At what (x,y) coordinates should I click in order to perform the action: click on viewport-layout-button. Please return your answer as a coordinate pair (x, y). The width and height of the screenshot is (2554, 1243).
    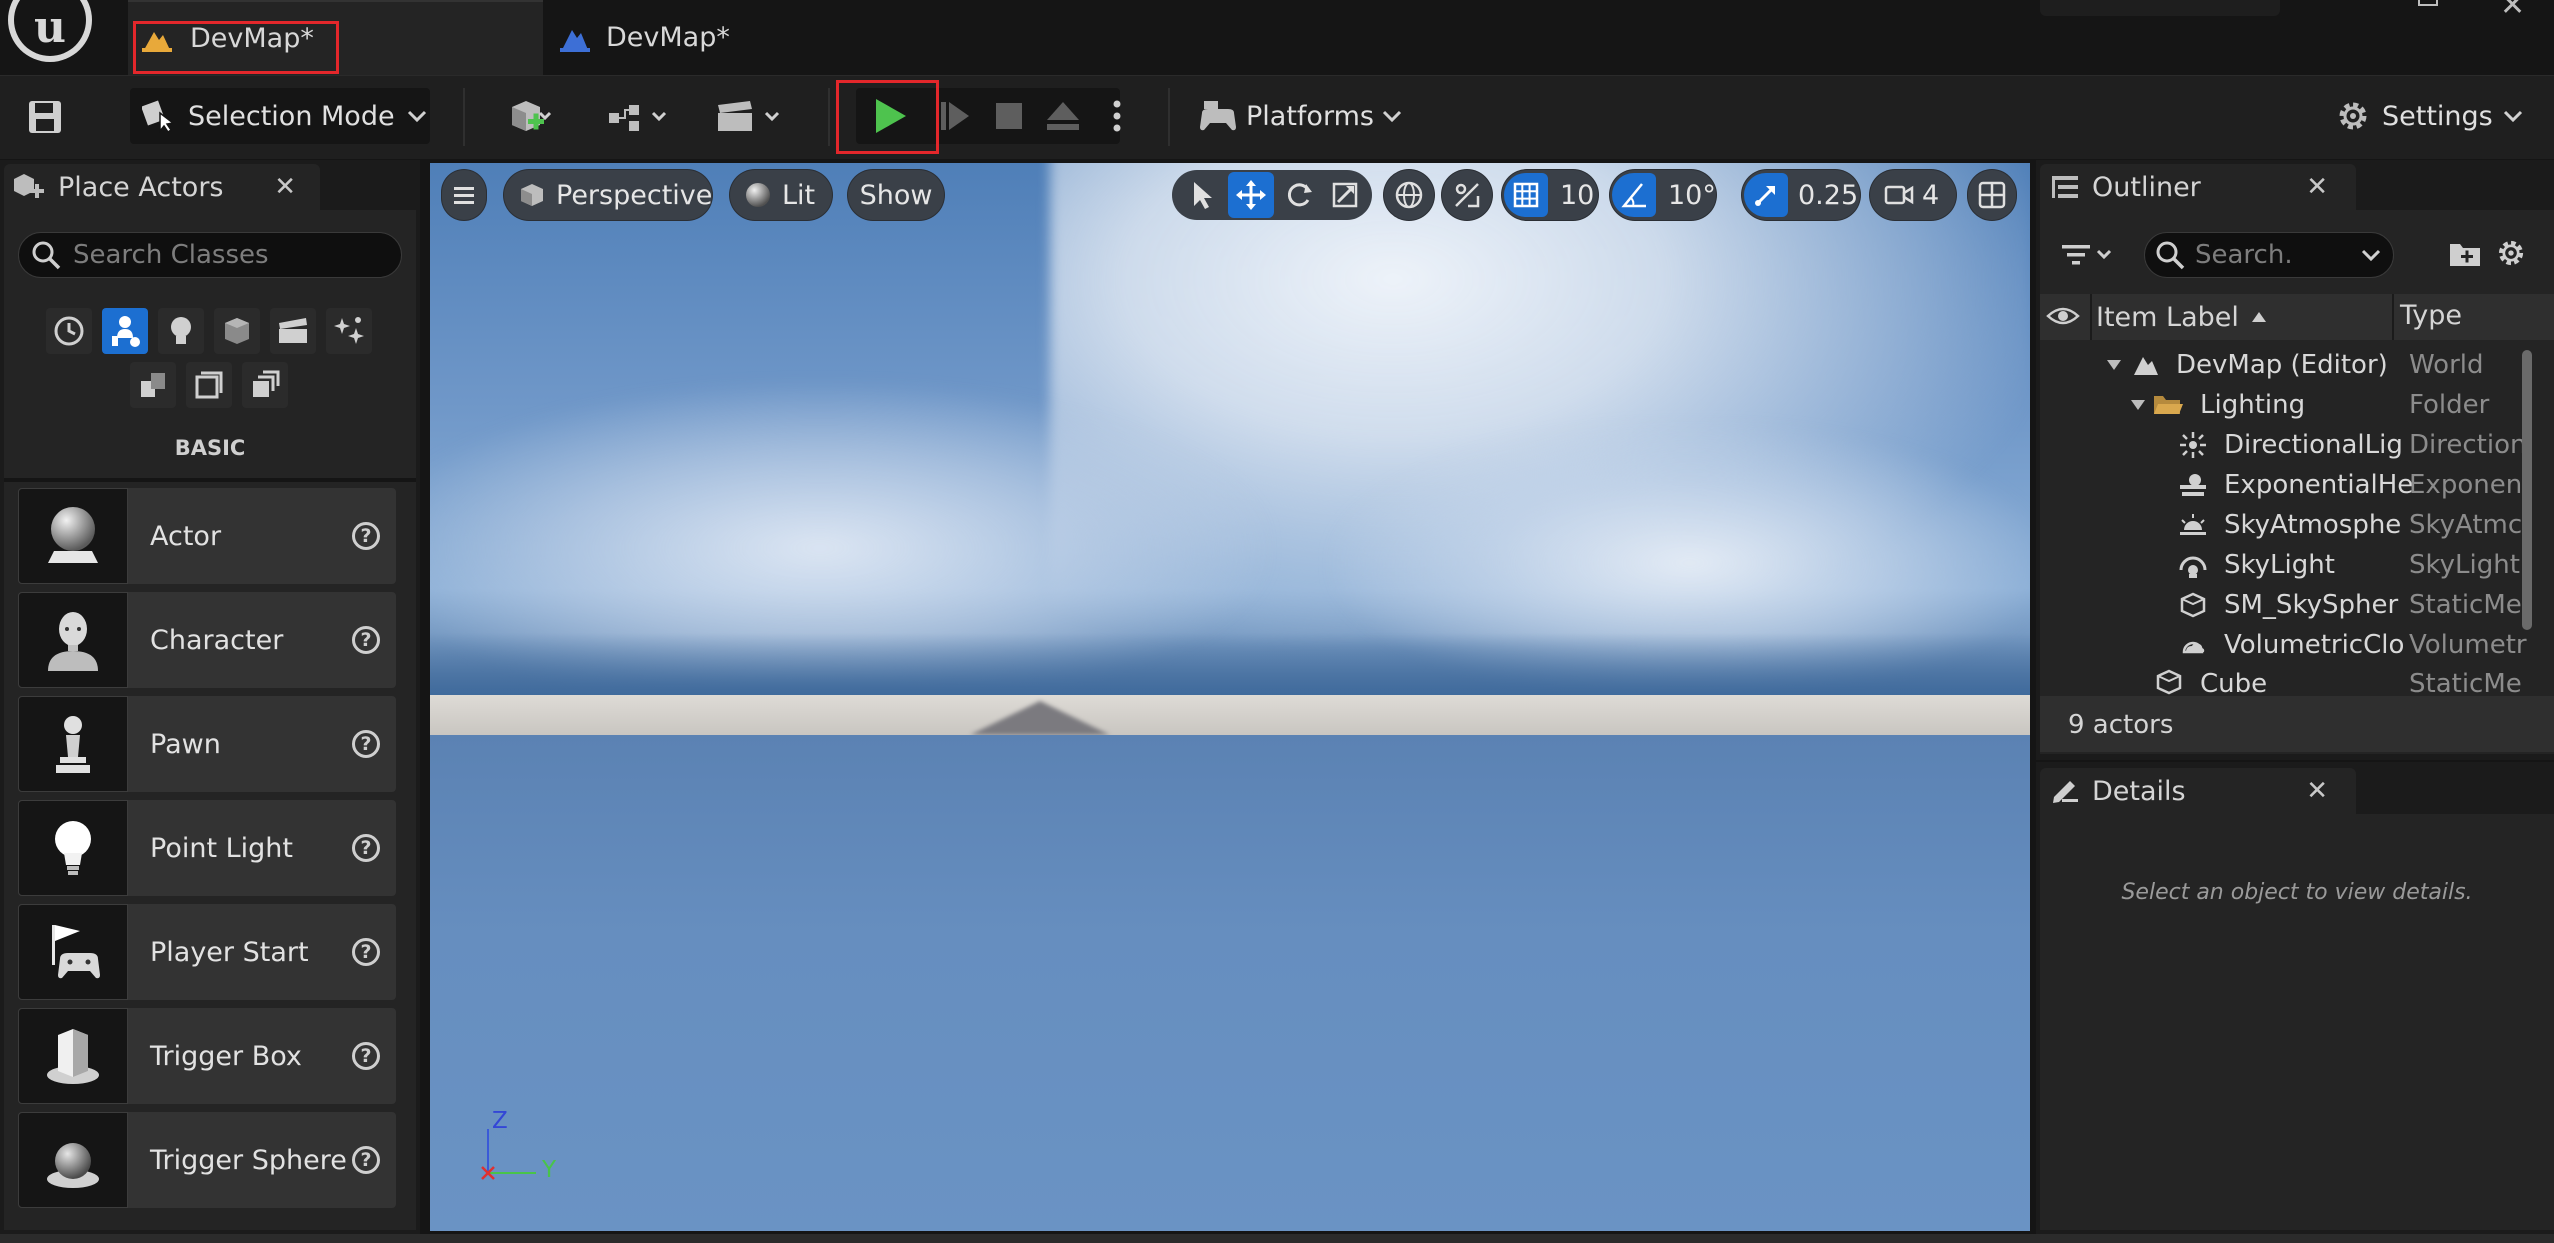
    Looking at the image, I should click on (1992, 195).